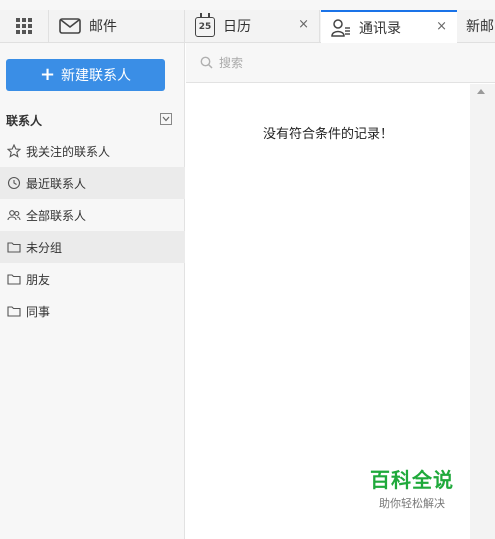 This screenshot has height=539, width=495. What do you see at coordinates (56, 183) in the screenshot?
I see `sidebar-item-label: 最近联系人` at bounding box center [56, 183].